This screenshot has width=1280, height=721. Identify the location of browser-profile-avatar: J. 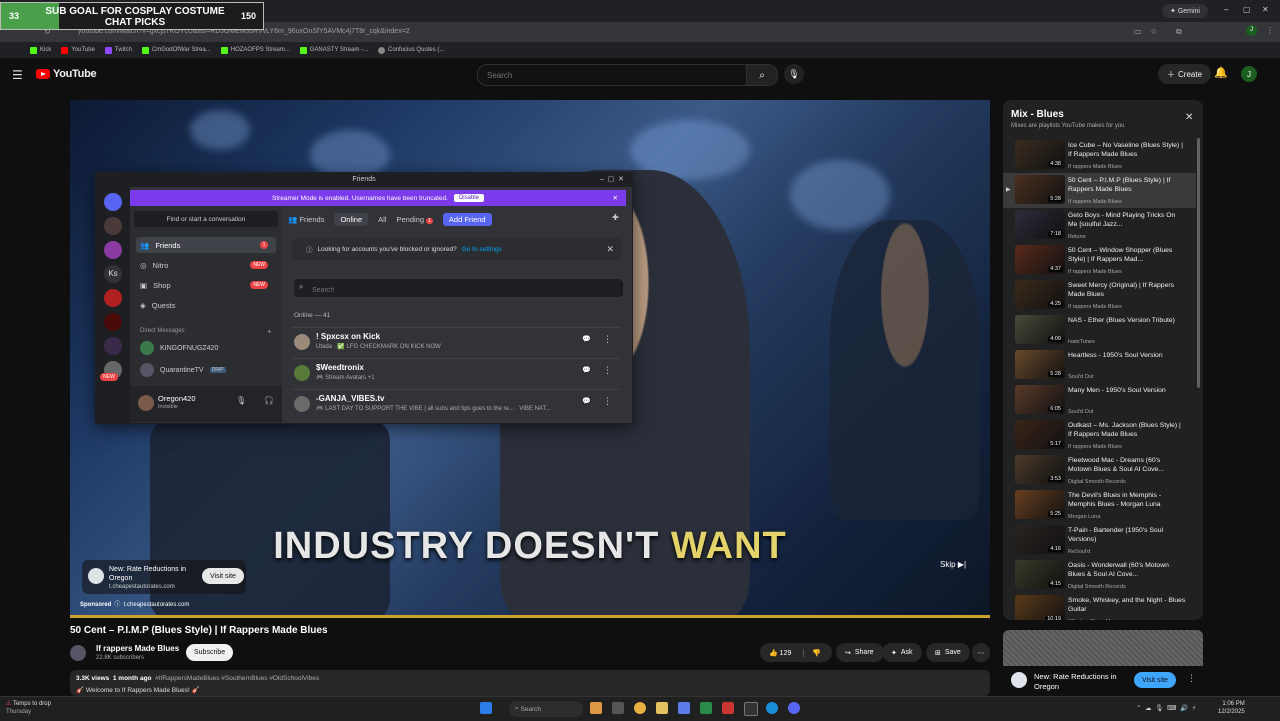
(1251, 30).